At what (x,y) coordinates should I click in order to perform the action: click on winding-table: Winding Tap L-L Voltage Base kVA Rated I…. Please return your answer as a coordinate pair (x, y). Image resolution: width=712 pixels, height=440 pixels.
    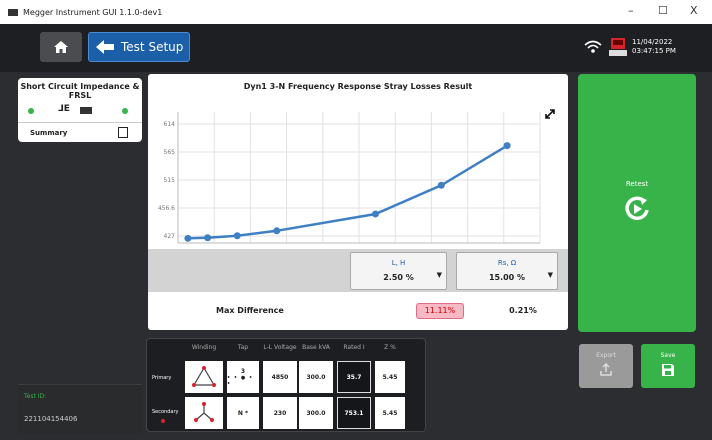
    Looking at the image, I should click on (286, 385).